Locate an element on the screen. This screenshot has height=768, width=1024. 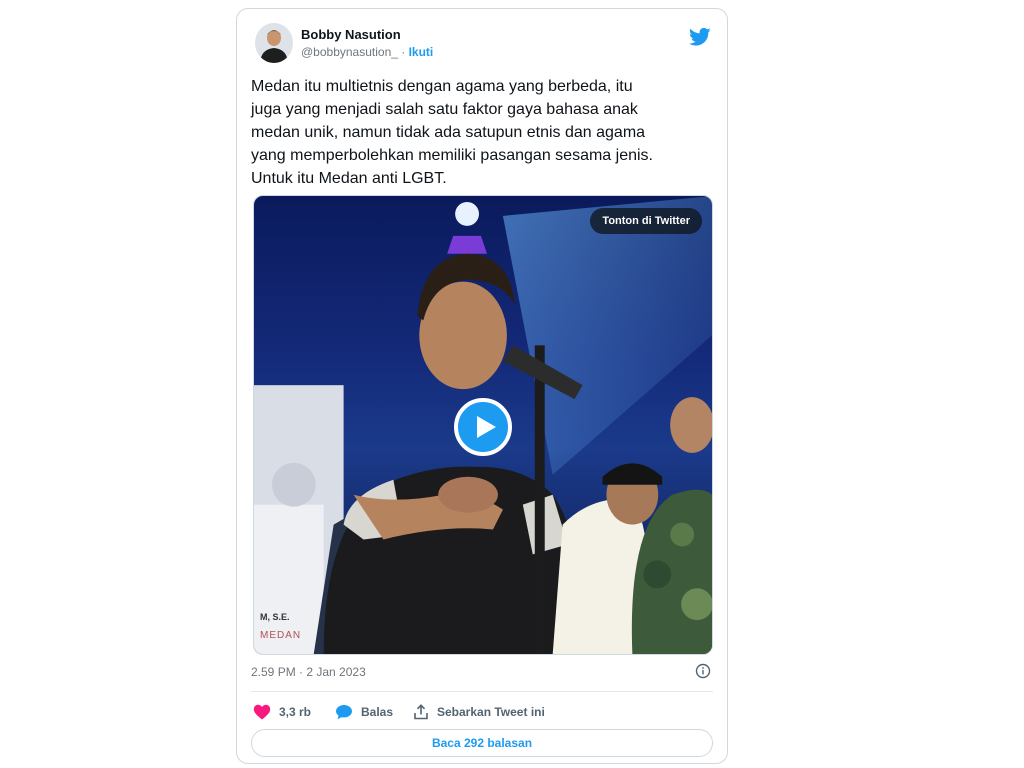
heart-icon is located at coordinates (262, 712).